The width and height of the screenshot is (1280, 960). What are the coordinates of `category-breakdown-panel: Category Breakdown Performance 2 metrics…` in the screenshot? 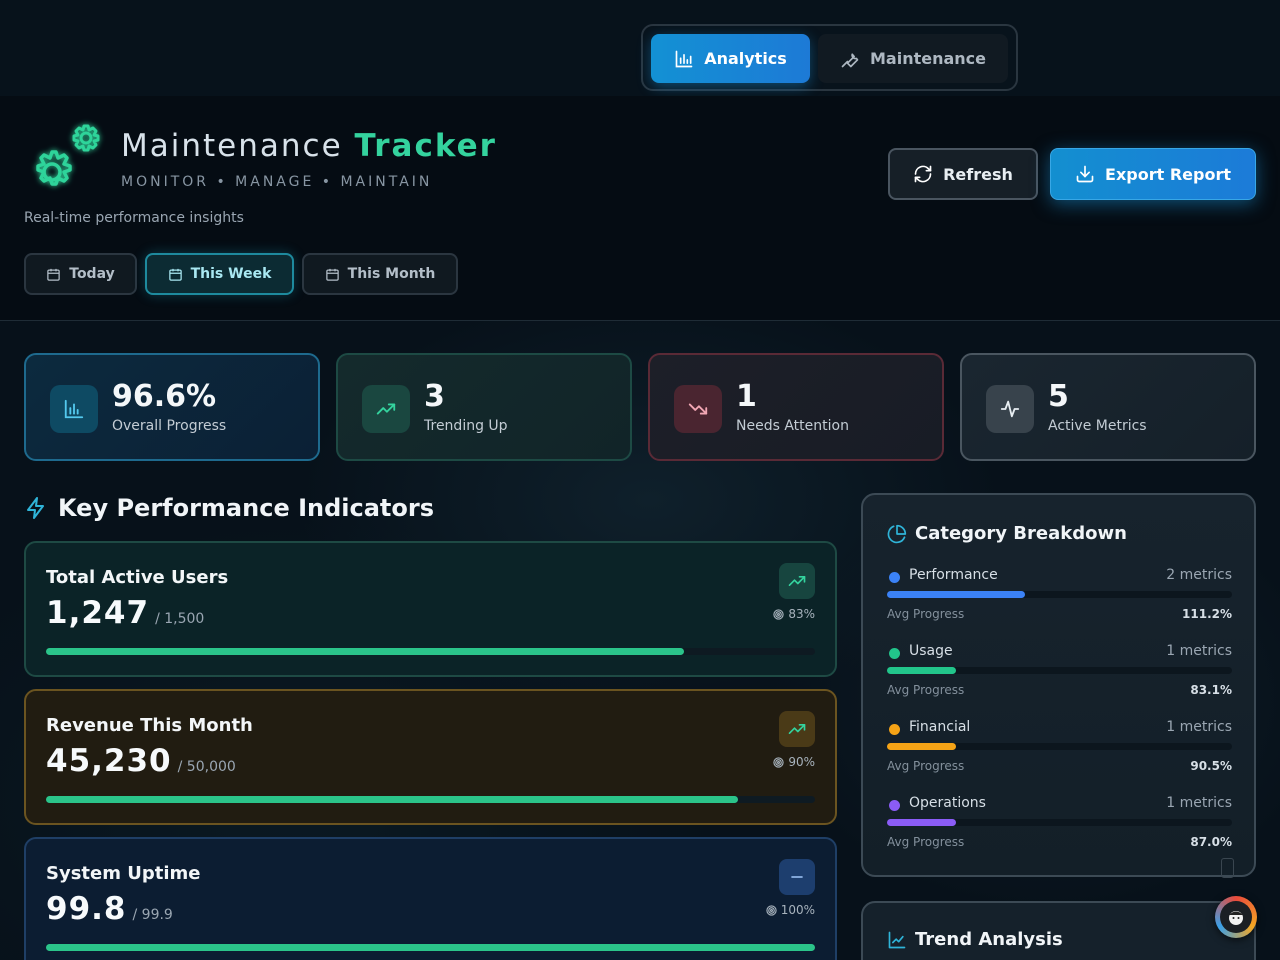 It's located at (1058, 685).